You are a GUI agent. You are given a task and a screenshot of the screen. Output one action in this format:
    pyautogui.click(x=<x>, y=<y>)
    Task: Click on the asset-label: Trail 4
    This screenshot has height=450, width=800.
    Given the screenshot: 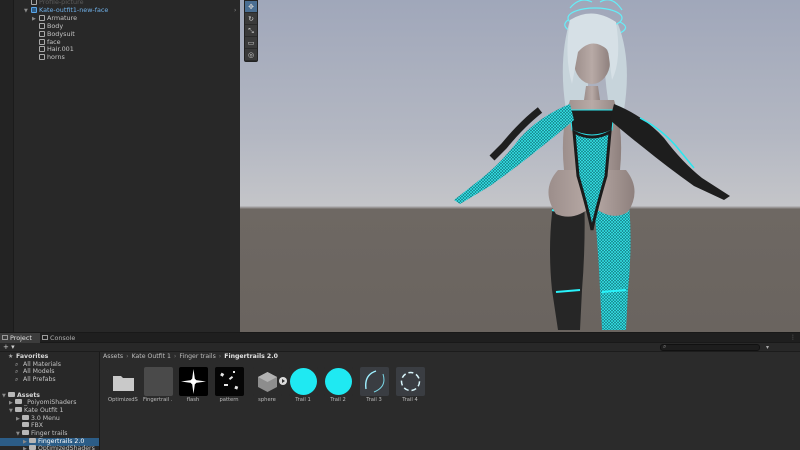 What is the action you would take?
    pyautogui.click(x=410, y=400)
    